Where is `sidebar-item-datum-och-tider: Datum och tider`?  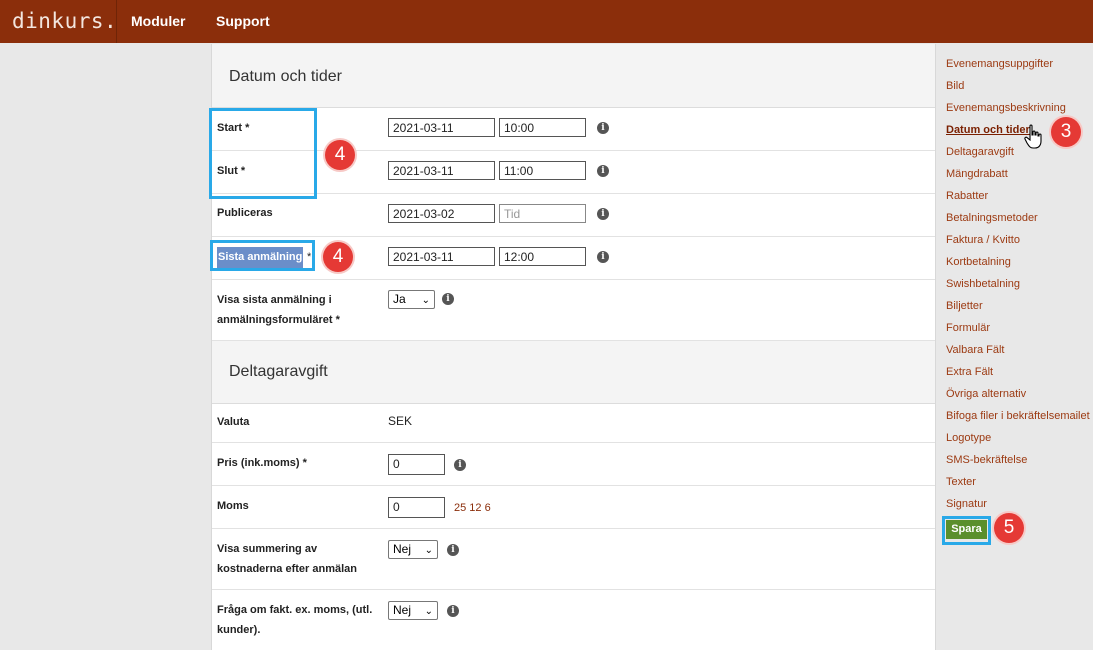
sidebar-item-datum-och-tider: Datum och tider is located at coordinates (988, 130).